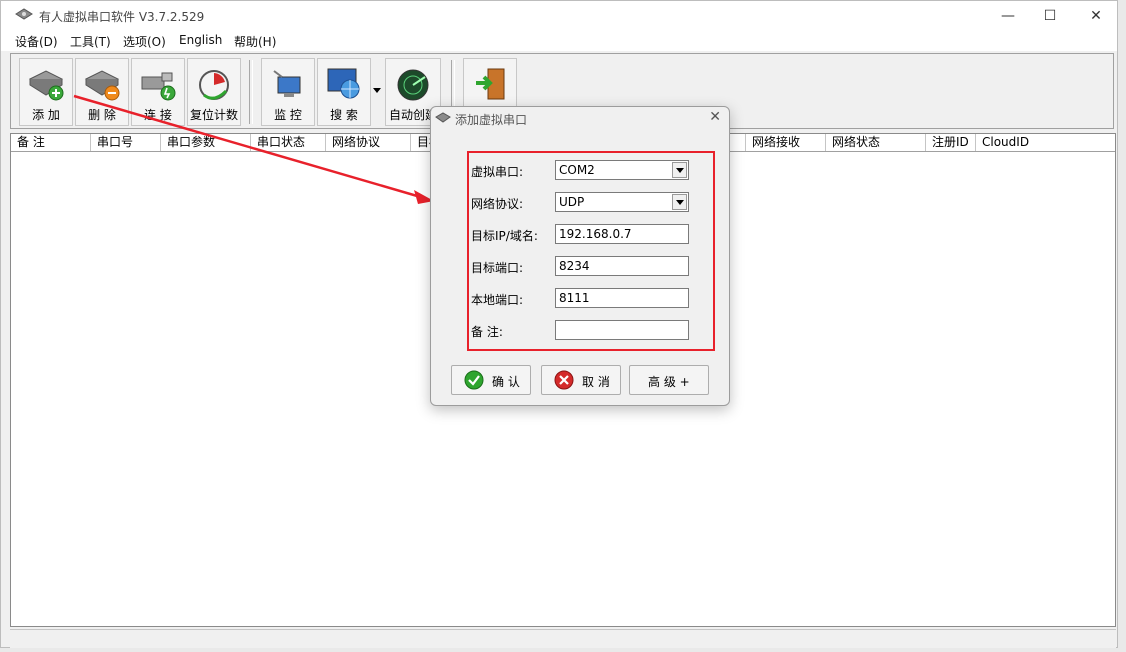 The height and width of the screenshot is (652, 1126). What do you see at coordinates (504, 236) in the screenshot?
I see `target-ip-label: 目标IP/域名:` at bounding box center [504, 236].